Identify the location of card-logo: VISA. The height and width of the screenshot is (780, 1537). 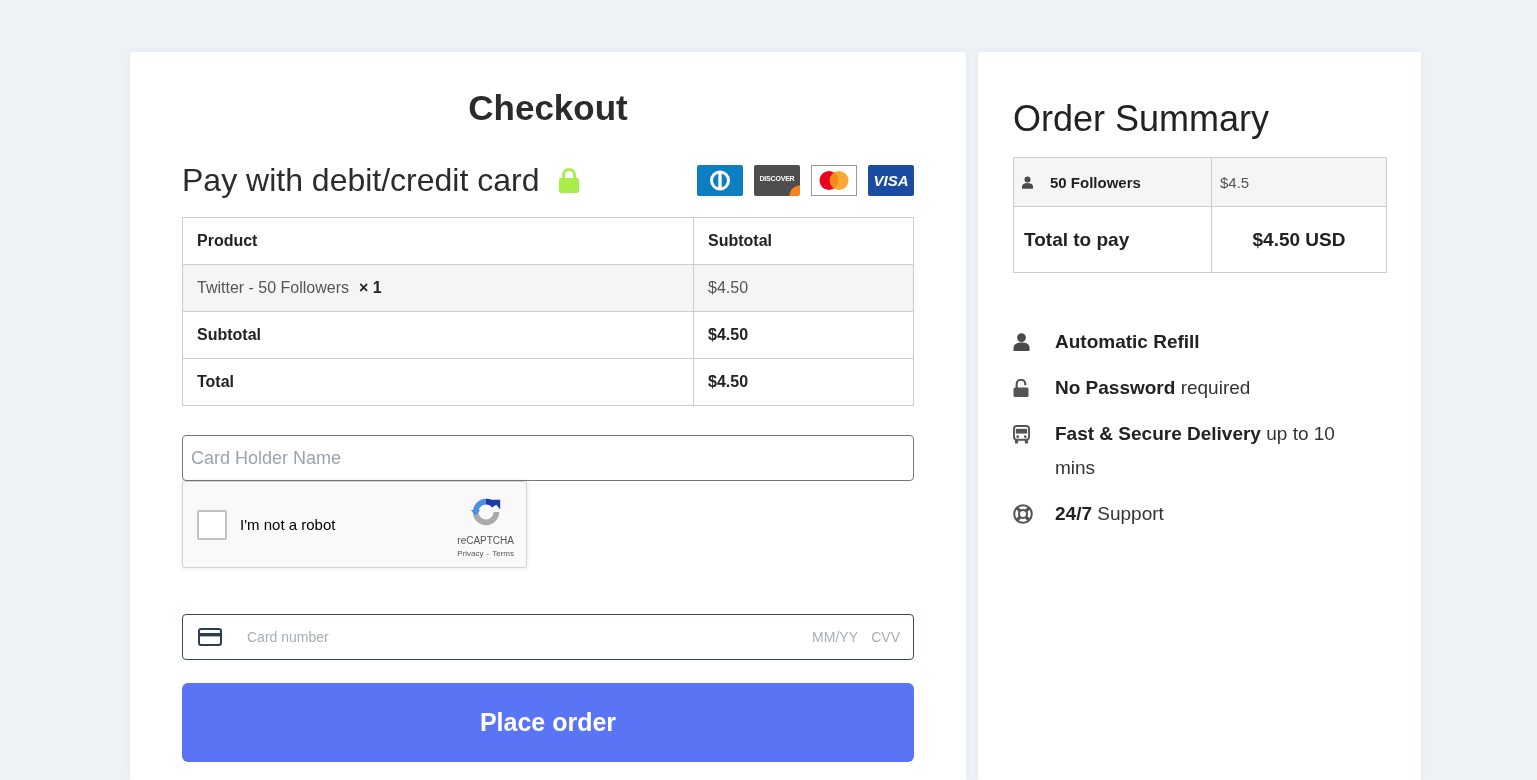
(891, 180).